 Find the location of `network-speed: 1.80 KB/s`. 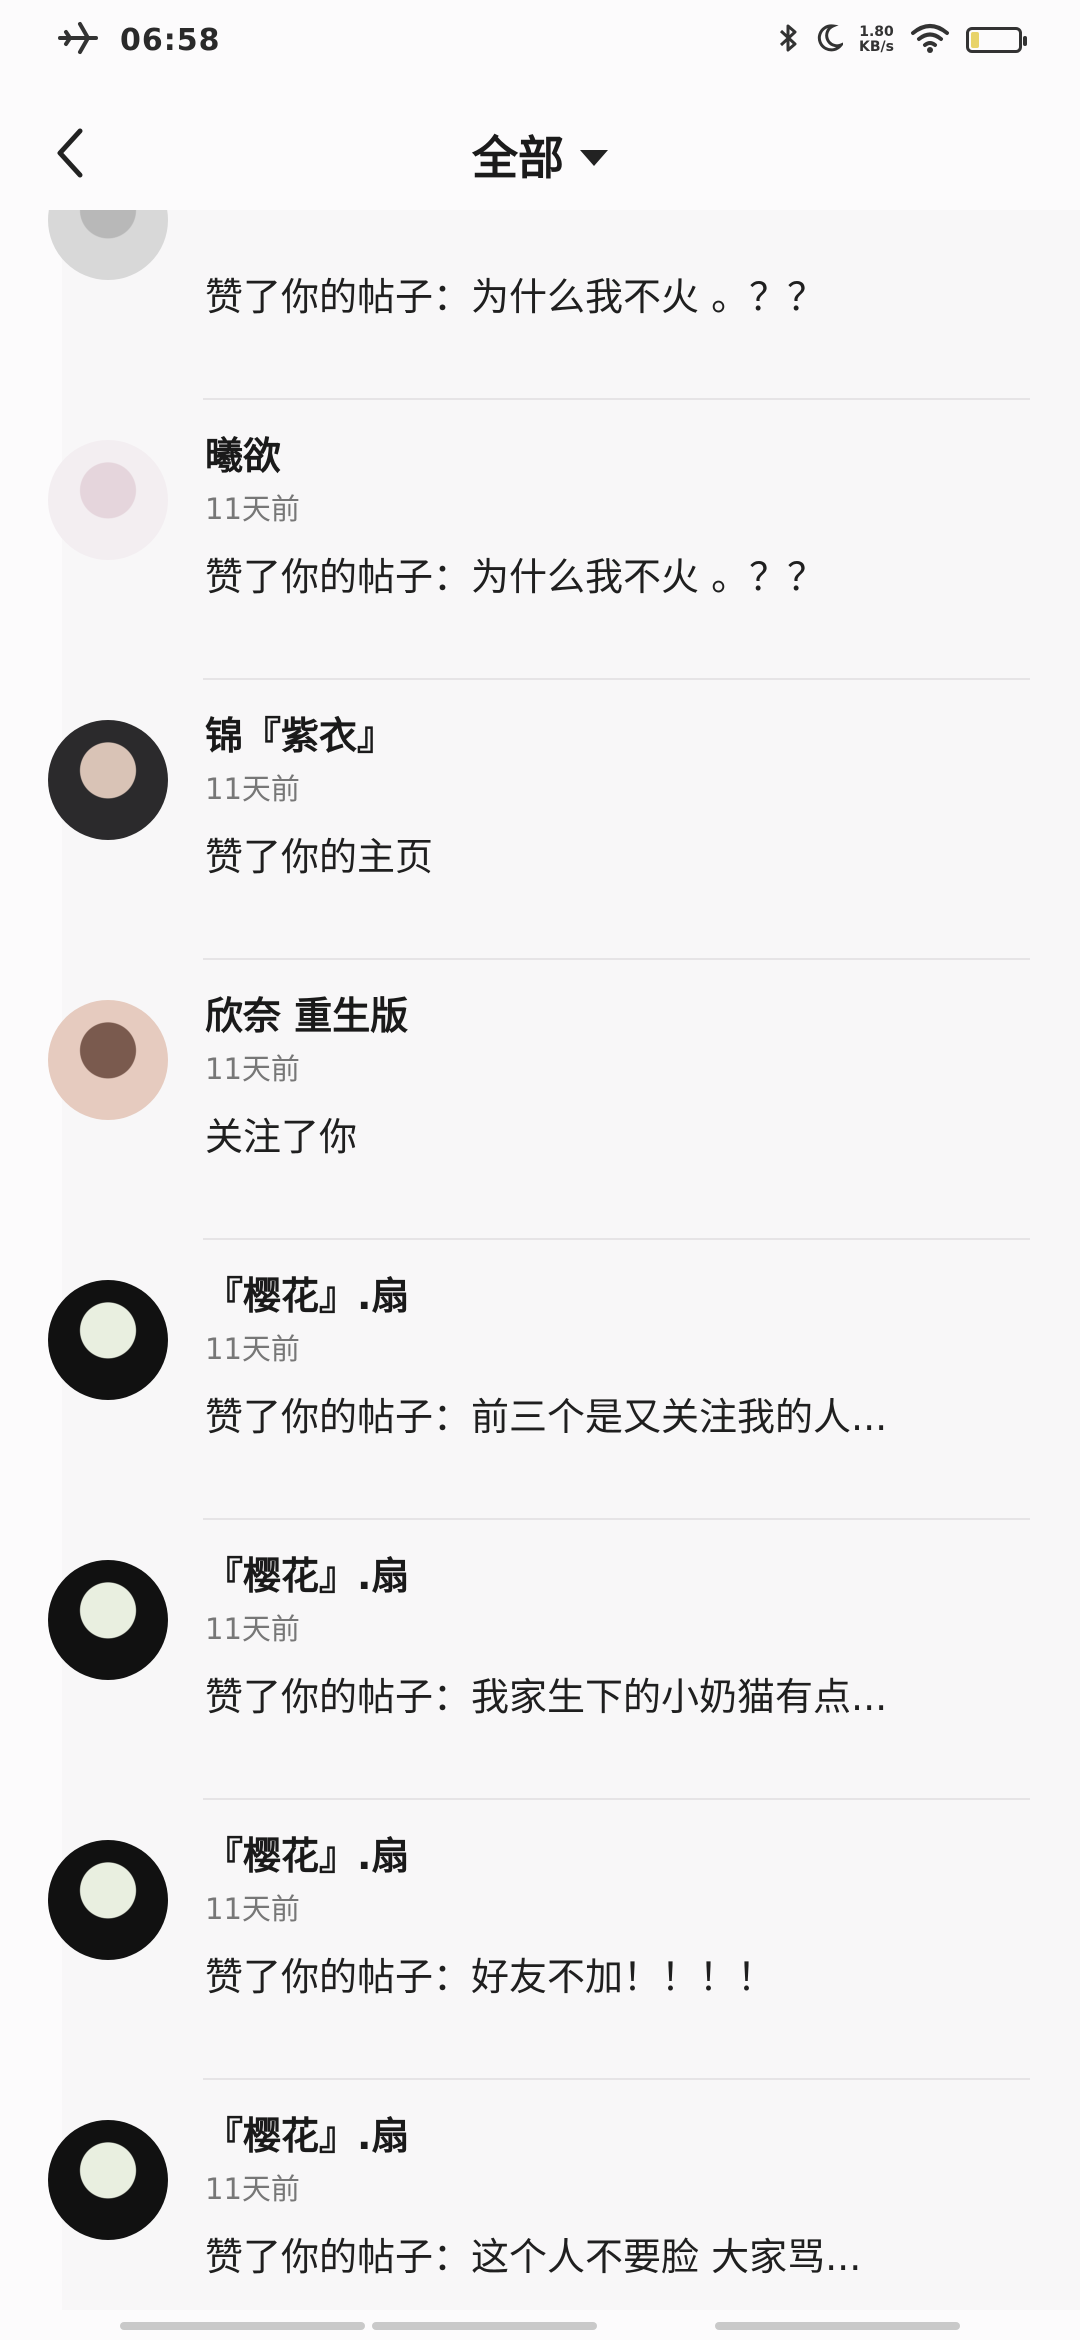

network-speed: 1.80 KB/s is located at coordinates (876, 40).